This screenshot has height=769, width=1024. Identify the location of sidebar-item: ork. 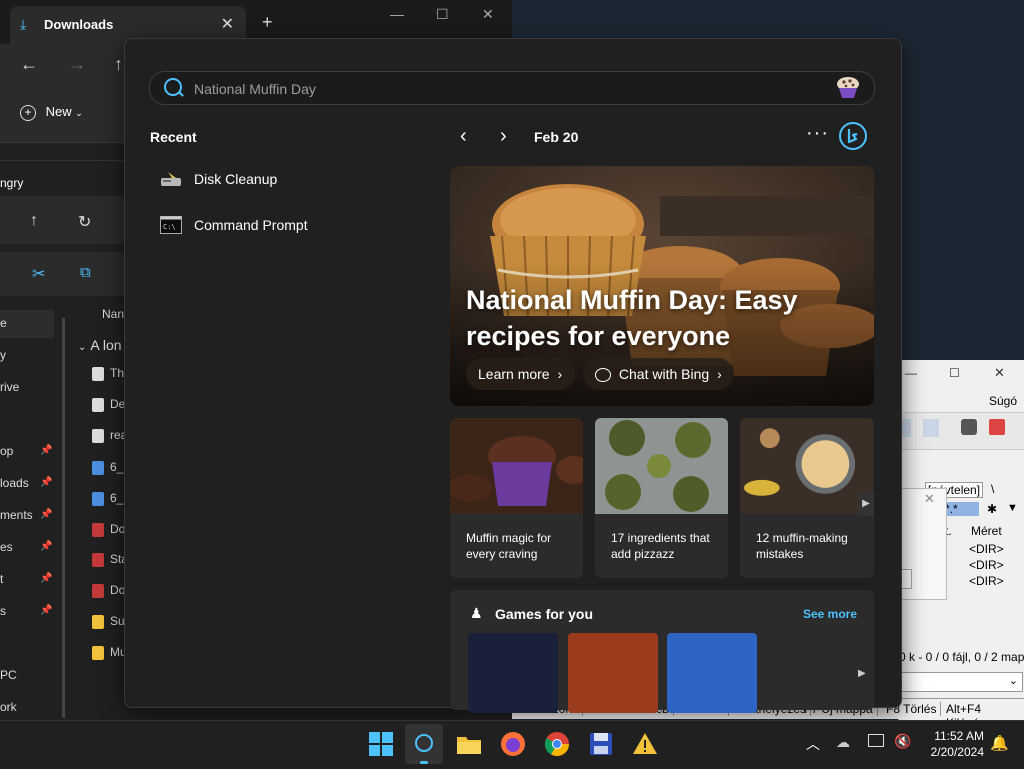
(28, 710).